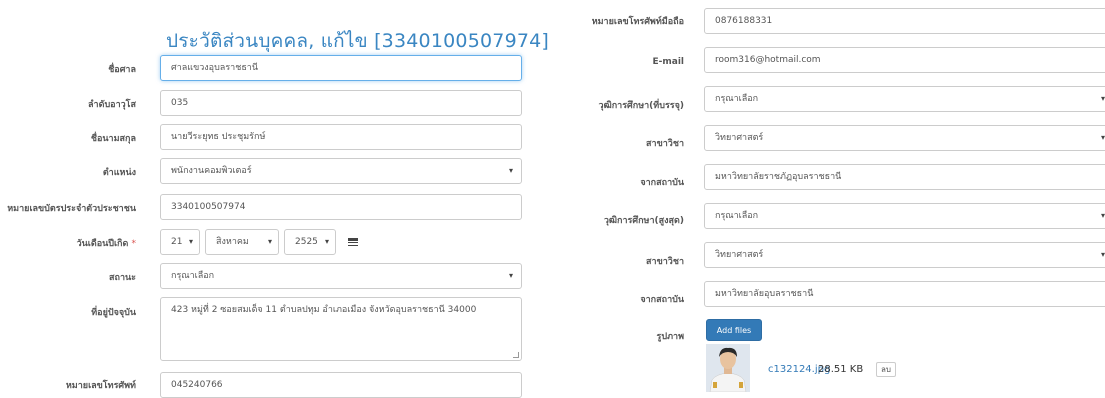  I want to click on major2-select: วิทยาศาสตร์, so click(904, 255).